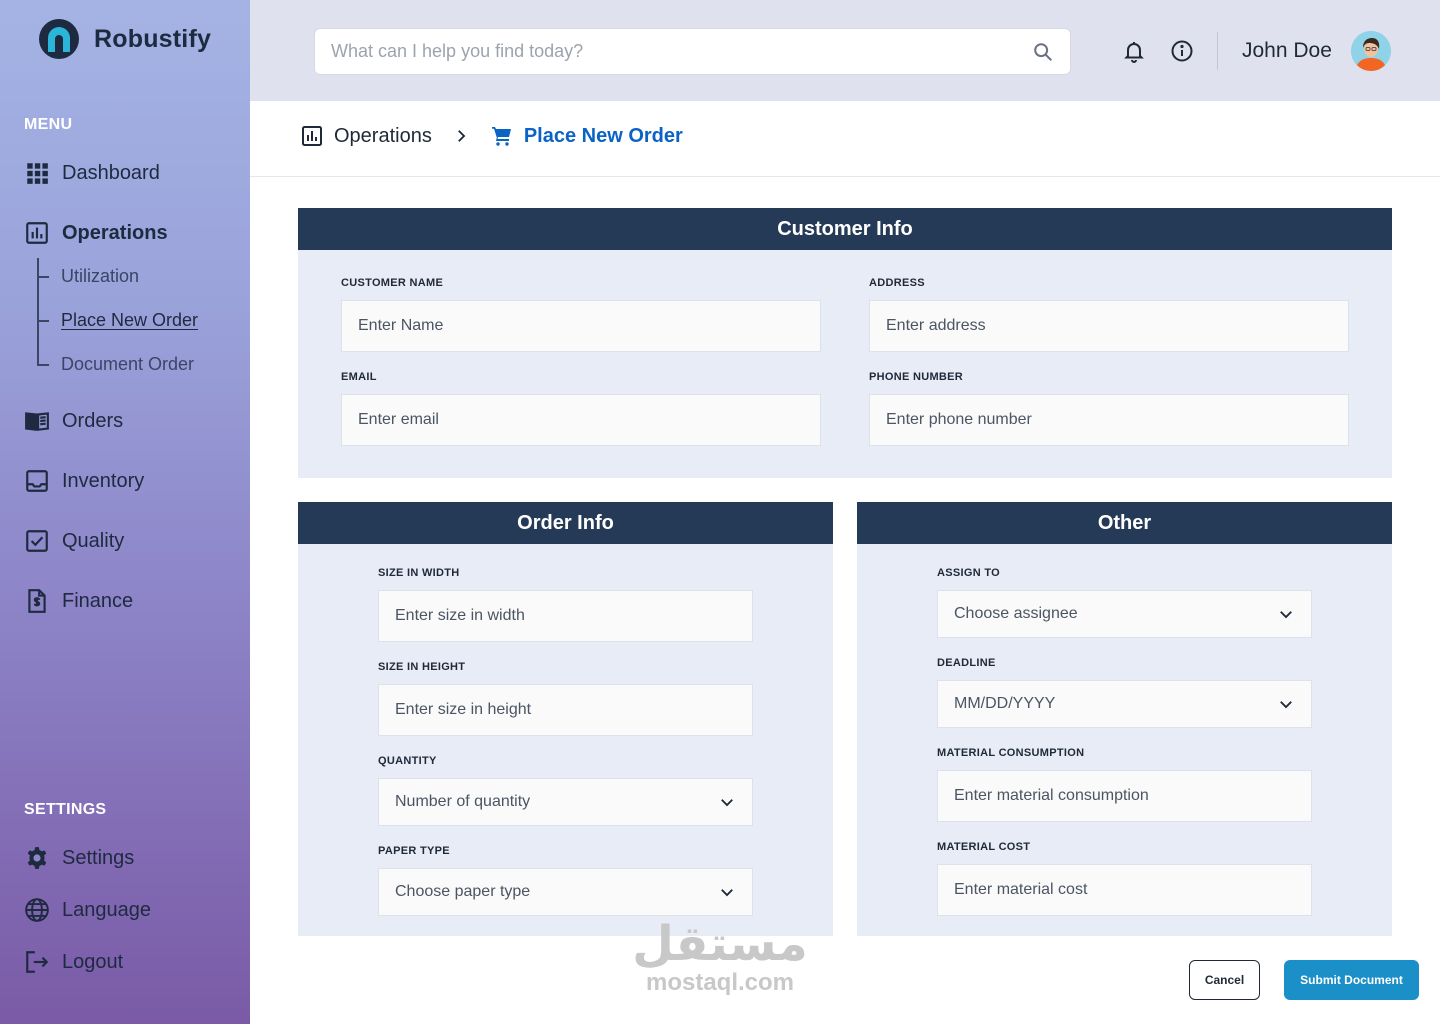 Image resolution: width=1440 pixels, height=1024 pixels. Describe the element at coordinates (565, 892) in the screenshot. I see `paper-type-select: Choose paper type` at that location.